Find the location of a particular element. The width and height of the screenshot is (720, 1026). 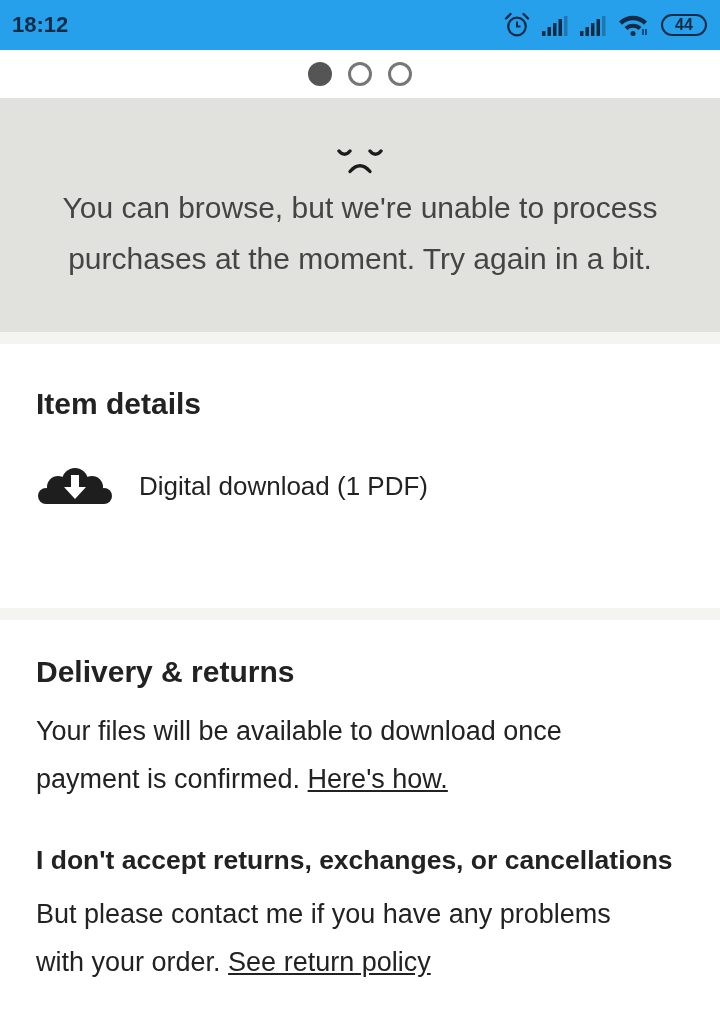

item-type-label: Digital download (1 PDF) is located at coordinates (283, 486).